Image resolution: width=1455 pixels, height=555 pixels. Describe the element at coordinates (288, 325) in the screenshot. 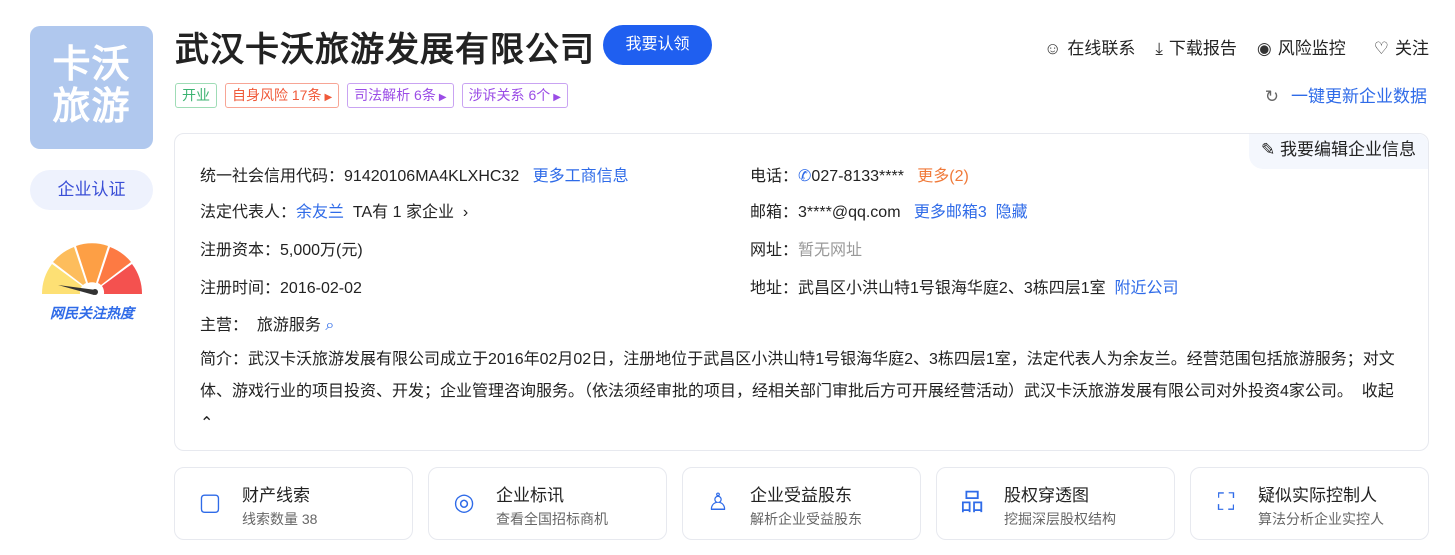

I see `main-business-value: 旅游服务` at that location.